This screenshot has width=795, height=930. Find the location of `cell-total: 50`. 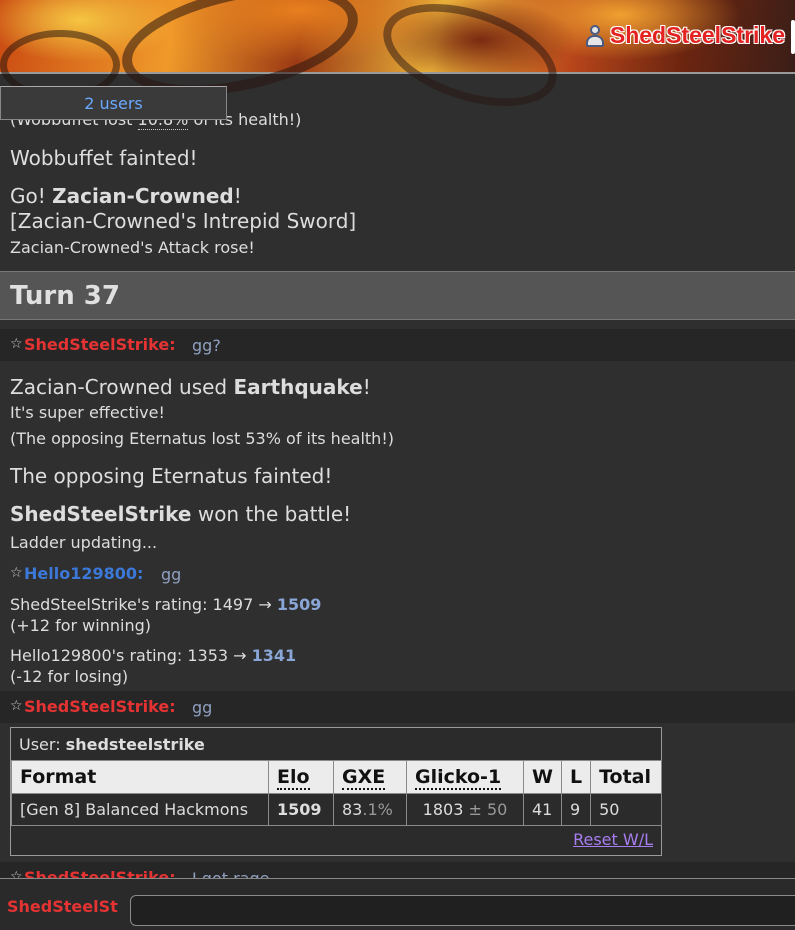

cell-total: 50 is located at coordinates (626, 809).